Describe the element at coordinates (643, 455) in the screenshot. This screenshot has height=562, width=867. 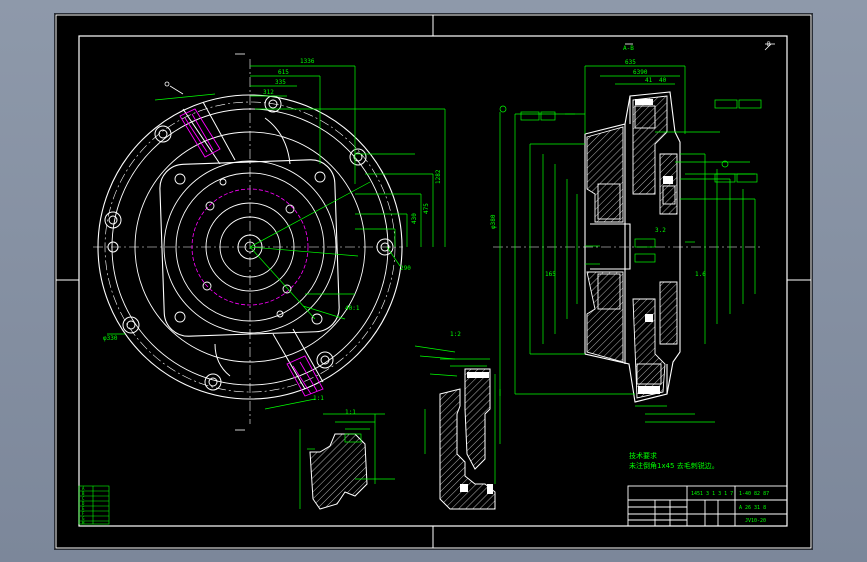
I see `tech-req-title: 技术要求` at that location.